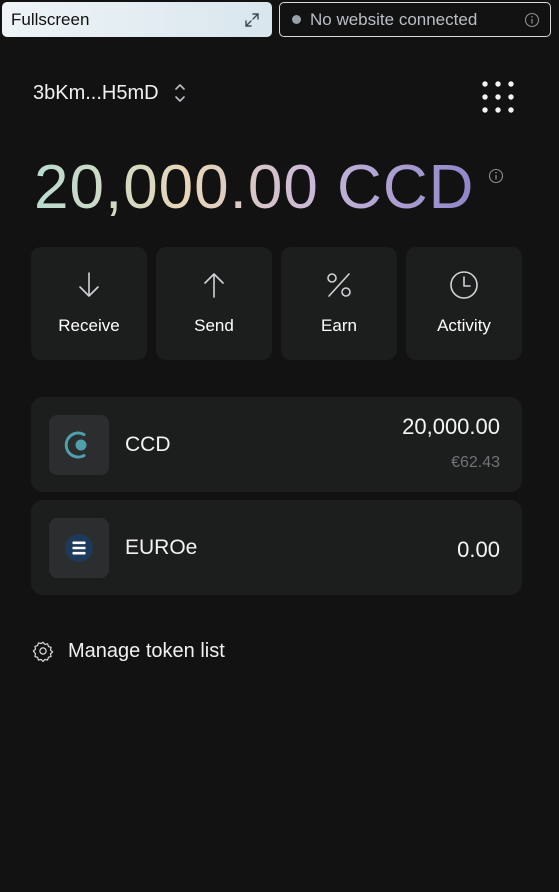 This screenshot has height=892, width=559. Describe the element at coordinates (276, 444) in the screenshot. I see `token-row-ccd: CCD 20,000.00 €62.43` at that location.